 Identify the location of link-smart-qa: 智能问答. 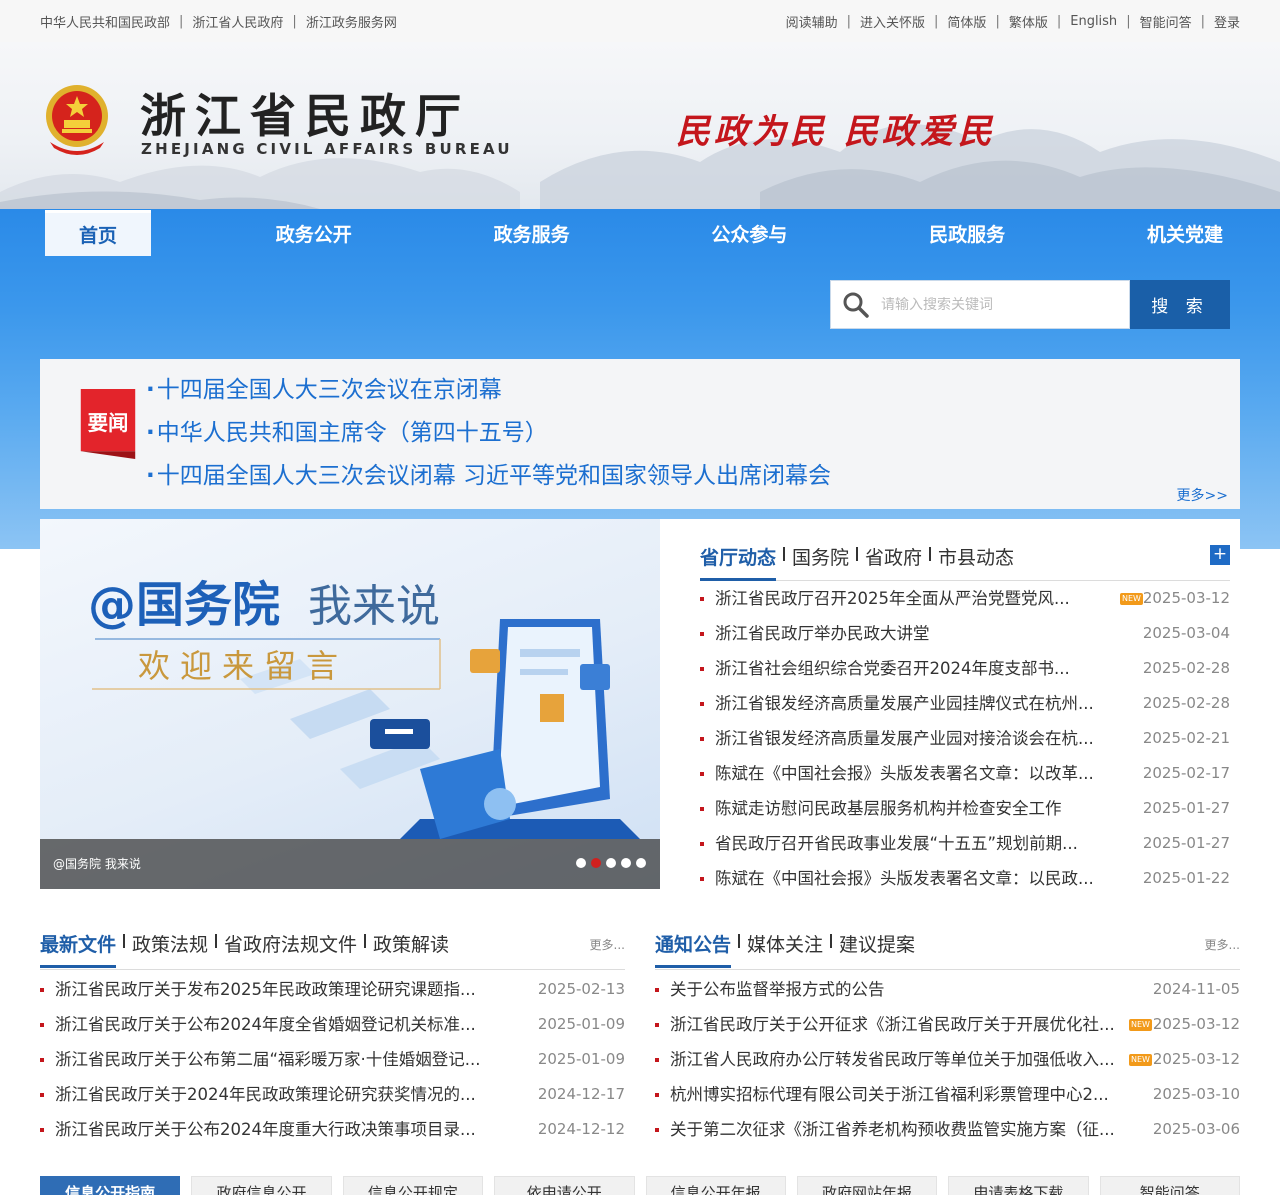
(1166, 21).